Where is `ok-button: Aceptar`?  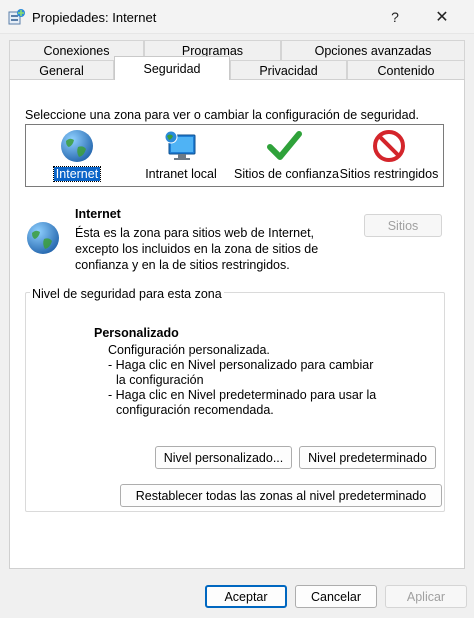 ok-button: Aceptar is located at coordinates (246, 596).